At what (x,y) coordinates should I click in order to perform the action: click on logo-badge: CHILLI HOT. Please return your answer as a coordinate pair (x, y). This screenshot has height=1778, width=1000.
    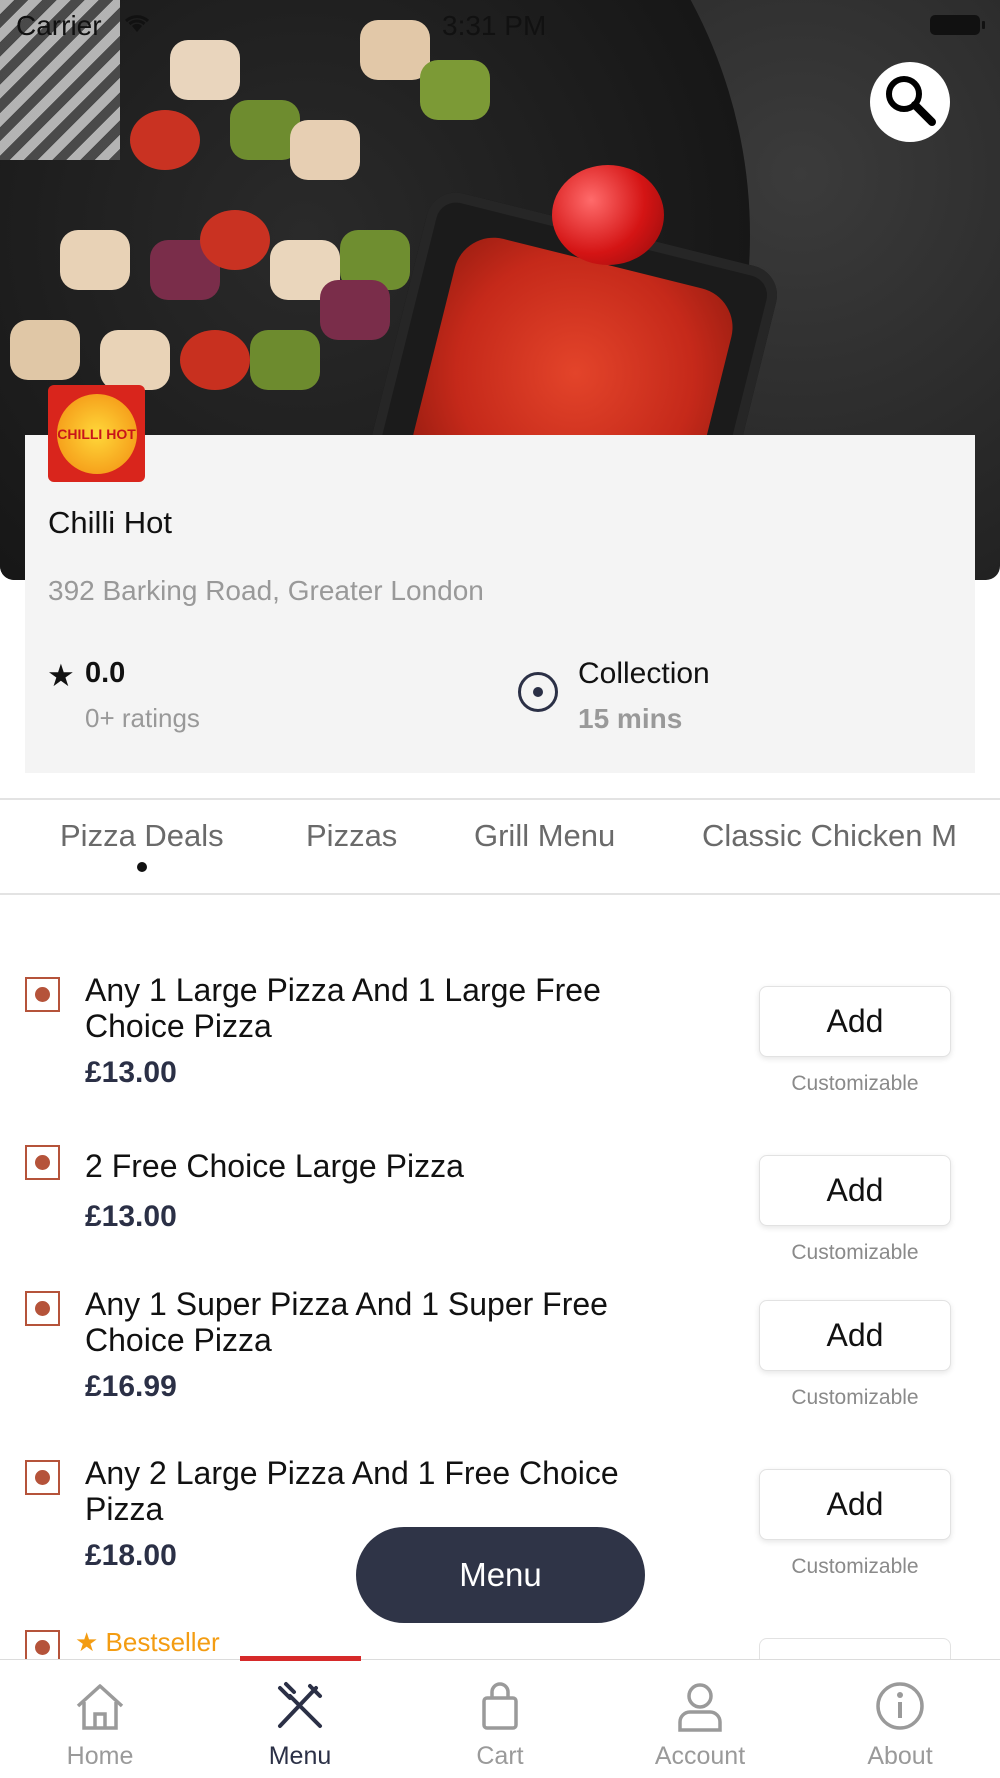
    Looking at the image, I should click on (96, 433).